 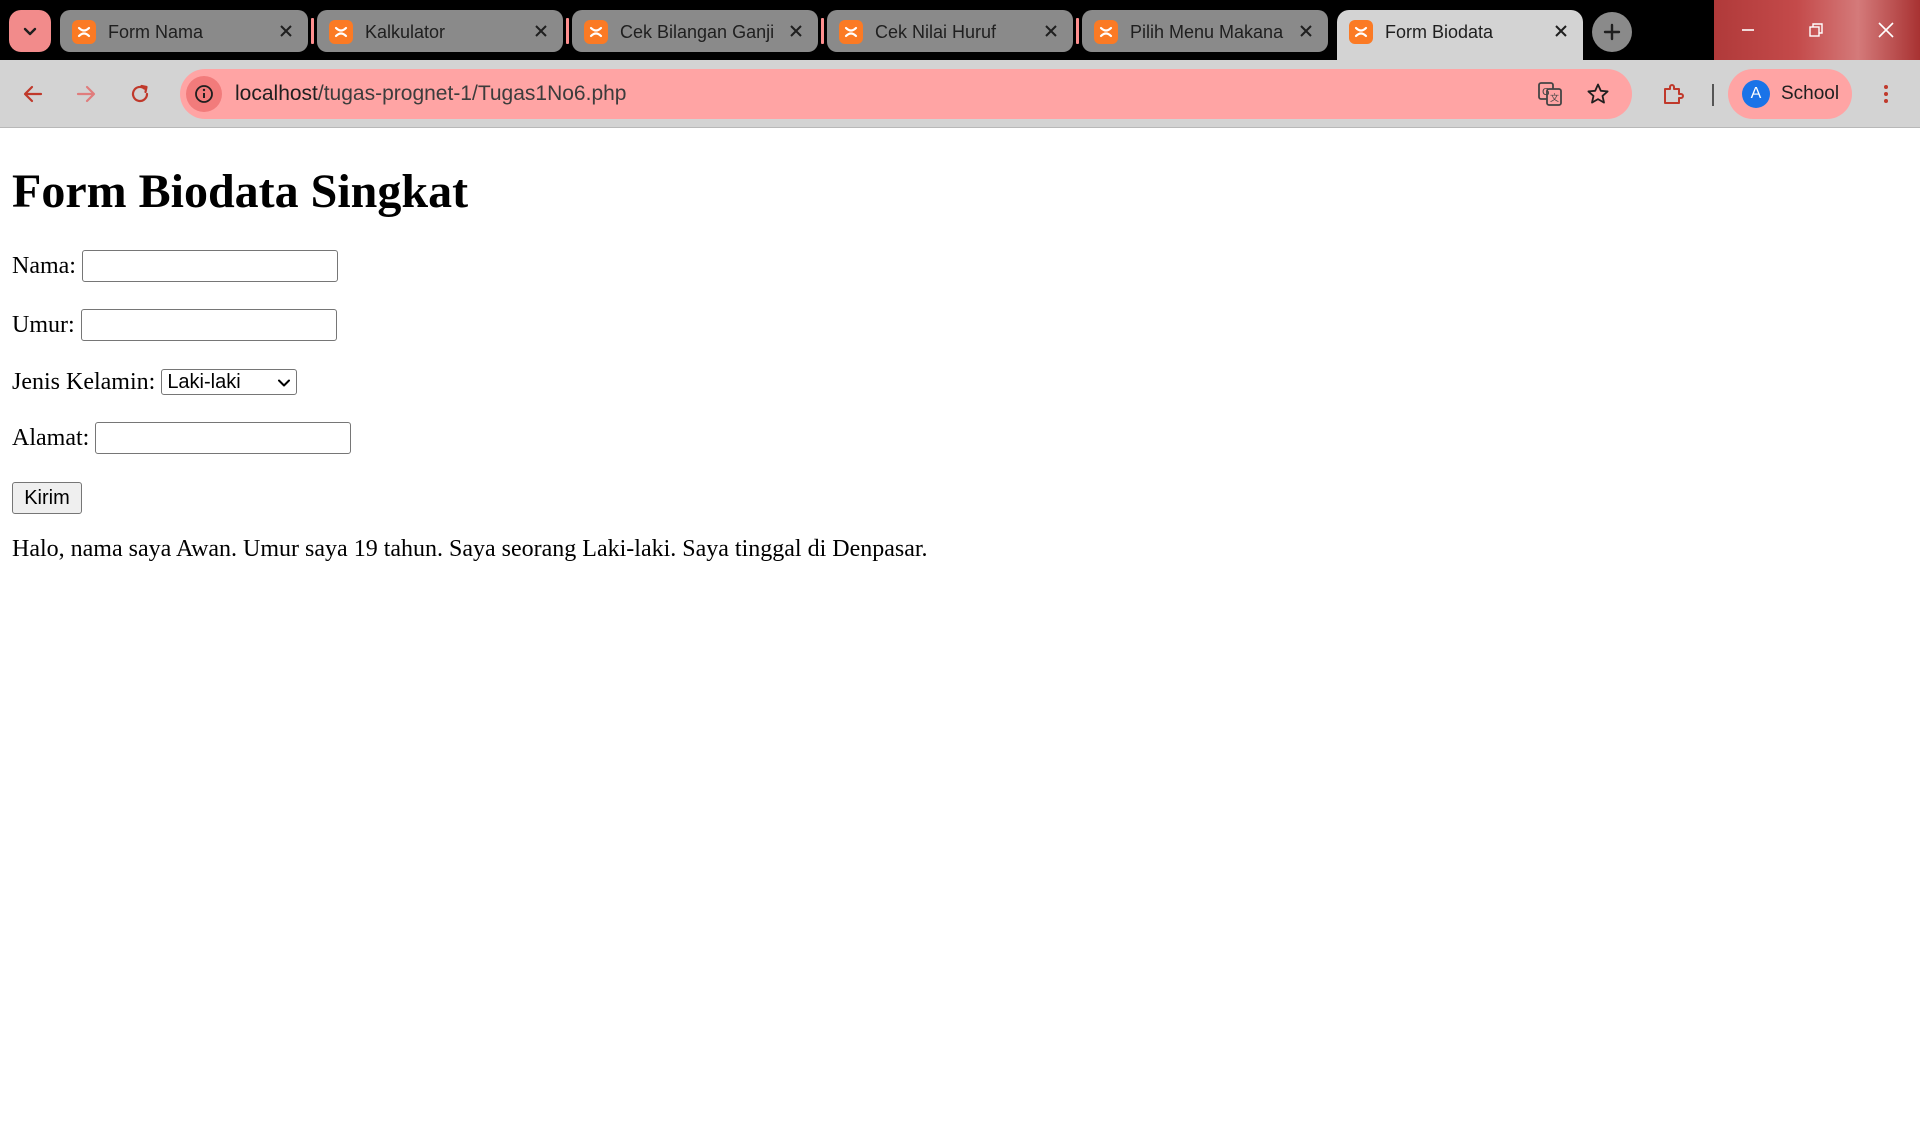 I want to click on info-icon, so click(x=204, y=94).